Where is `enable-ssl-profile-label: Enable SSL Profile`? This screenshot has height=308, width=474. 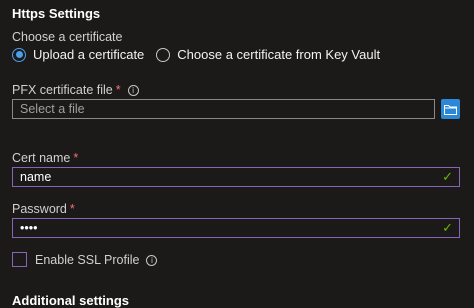
enable-ssl-profile-label: Enable SSL Profile is located at coordinates (87, 260).